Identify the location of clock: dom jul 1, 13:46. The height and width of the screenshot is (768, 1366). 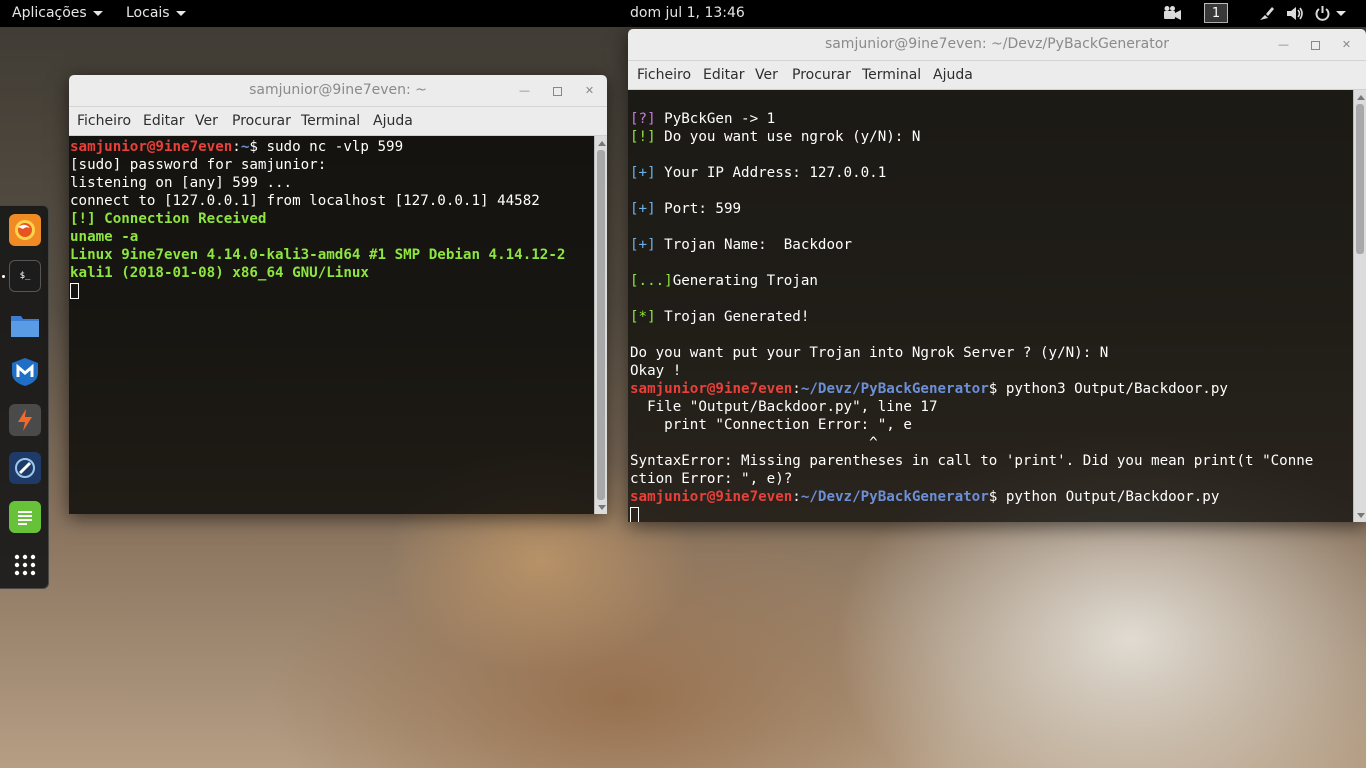
(687, 13).